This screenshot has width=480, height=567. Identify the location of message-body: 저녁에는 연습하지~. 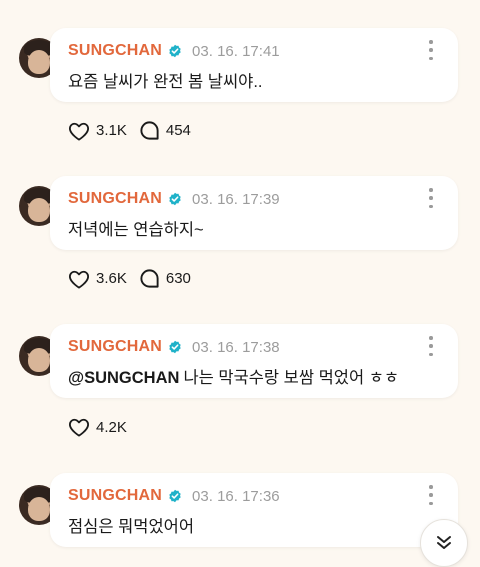
(136, 230).